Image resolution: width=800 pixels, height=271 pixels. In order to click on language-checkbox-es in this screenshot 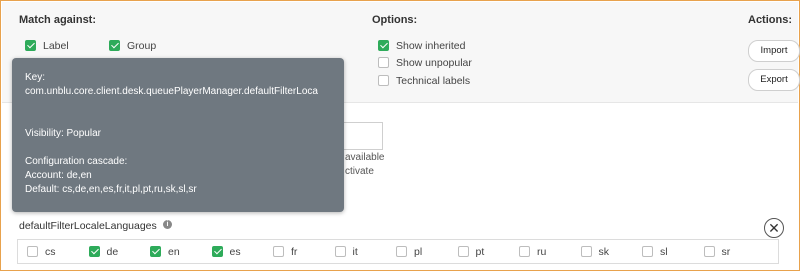, I will do `click(217, 251)`.